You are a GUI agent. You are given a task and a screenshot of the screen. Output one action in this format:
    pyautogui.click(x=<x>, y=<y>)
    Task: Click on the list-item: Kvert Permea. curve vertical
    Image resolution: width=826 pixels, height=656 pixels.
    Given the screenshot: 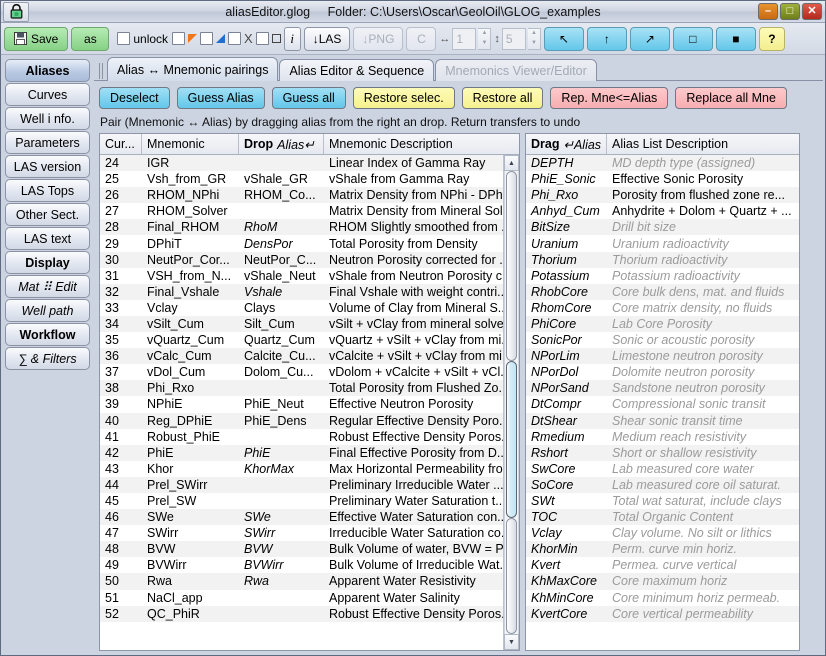 What is the action you would take?
    pyautogui.click(x=662, y=565)
    